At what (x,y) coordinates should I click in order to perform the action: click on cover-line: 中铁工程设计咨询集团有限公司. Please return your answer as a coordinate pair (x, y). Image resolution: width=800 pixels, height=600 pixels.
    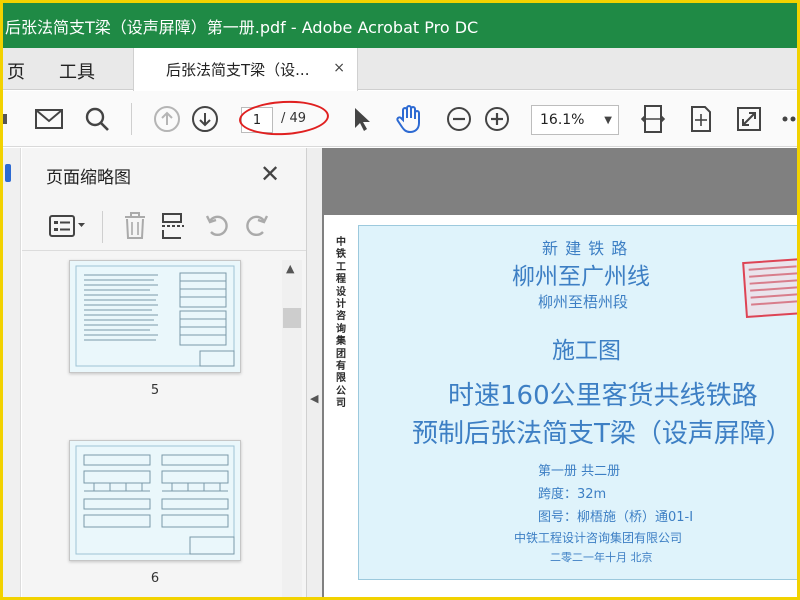
    Looking at the image, I should click on (598, 538).